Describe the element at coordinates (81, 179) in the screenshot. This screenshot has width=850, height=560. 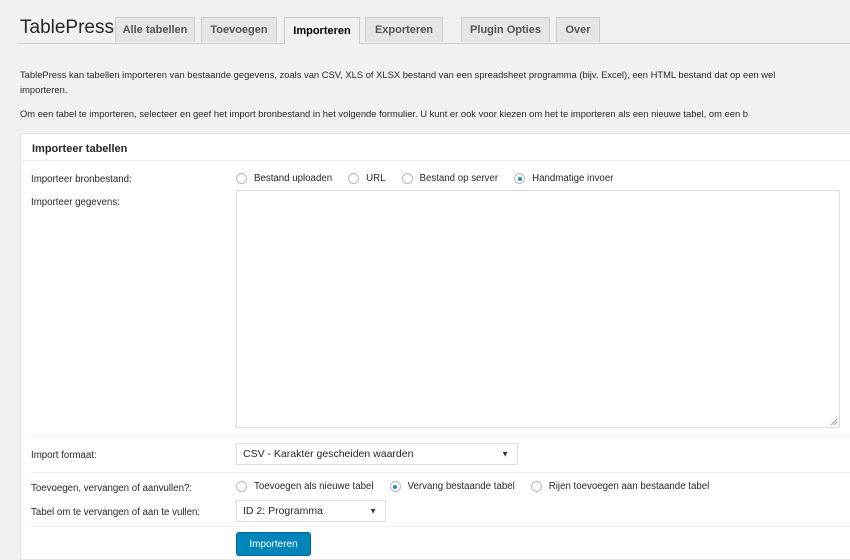
I see `source-label: Importeer bronbestand:` at that location.